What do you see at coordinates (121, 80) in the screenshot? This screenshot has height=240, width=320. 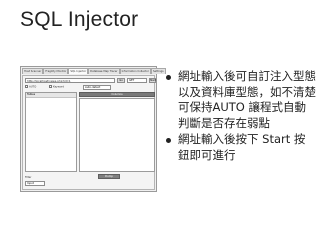 I see `go-button: Go` at bounding box center [121, 80].